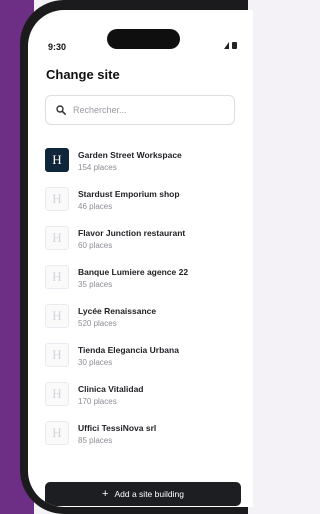  I want to click on site-name: Lycée Renaissance, so click(117, 311).